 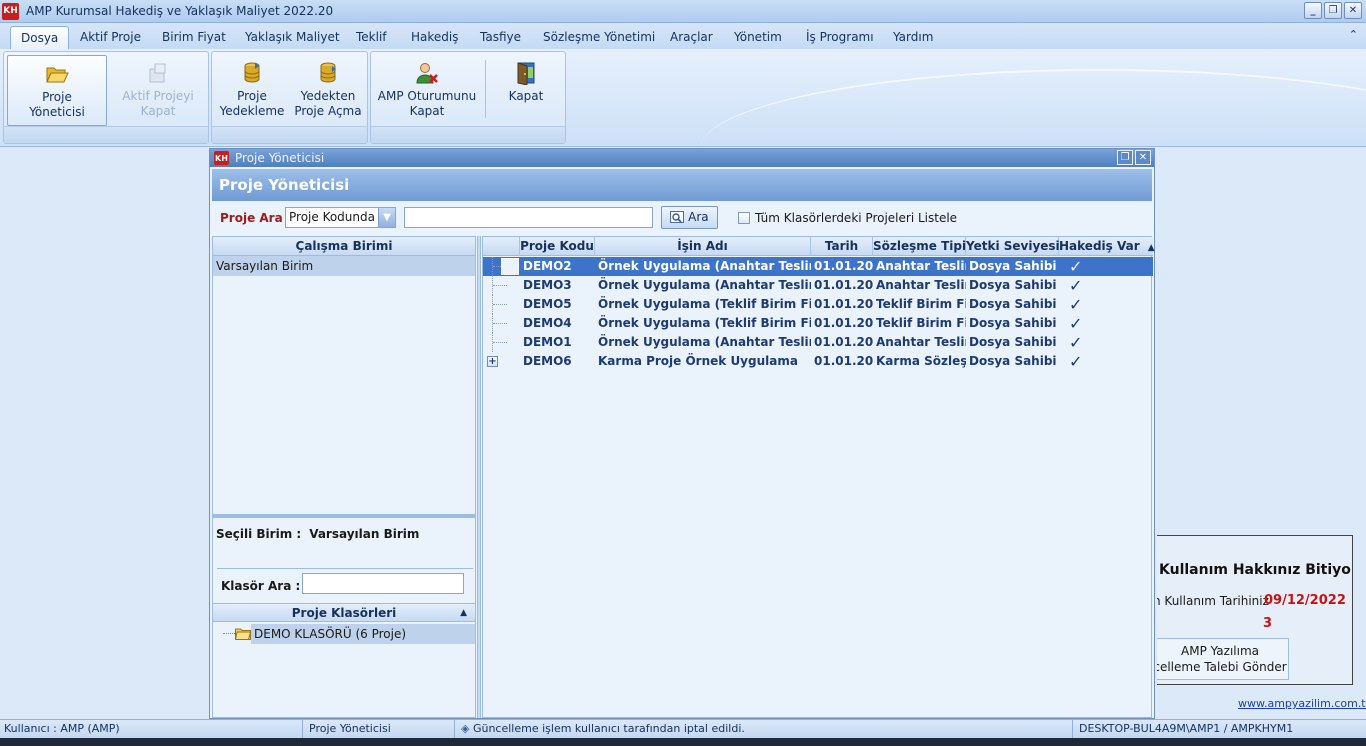 What do you see at coordinates (842, 246) in the screenshot?
I see `col-tarih: Tarih` at bounding box center [842, 246].